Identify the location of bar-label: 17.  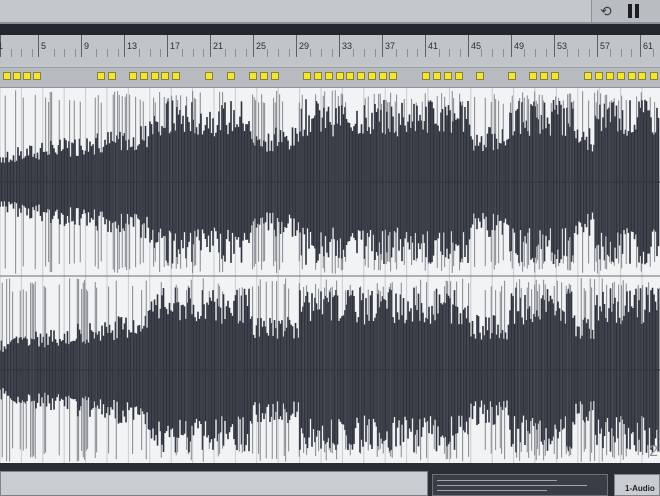
(175, 46).